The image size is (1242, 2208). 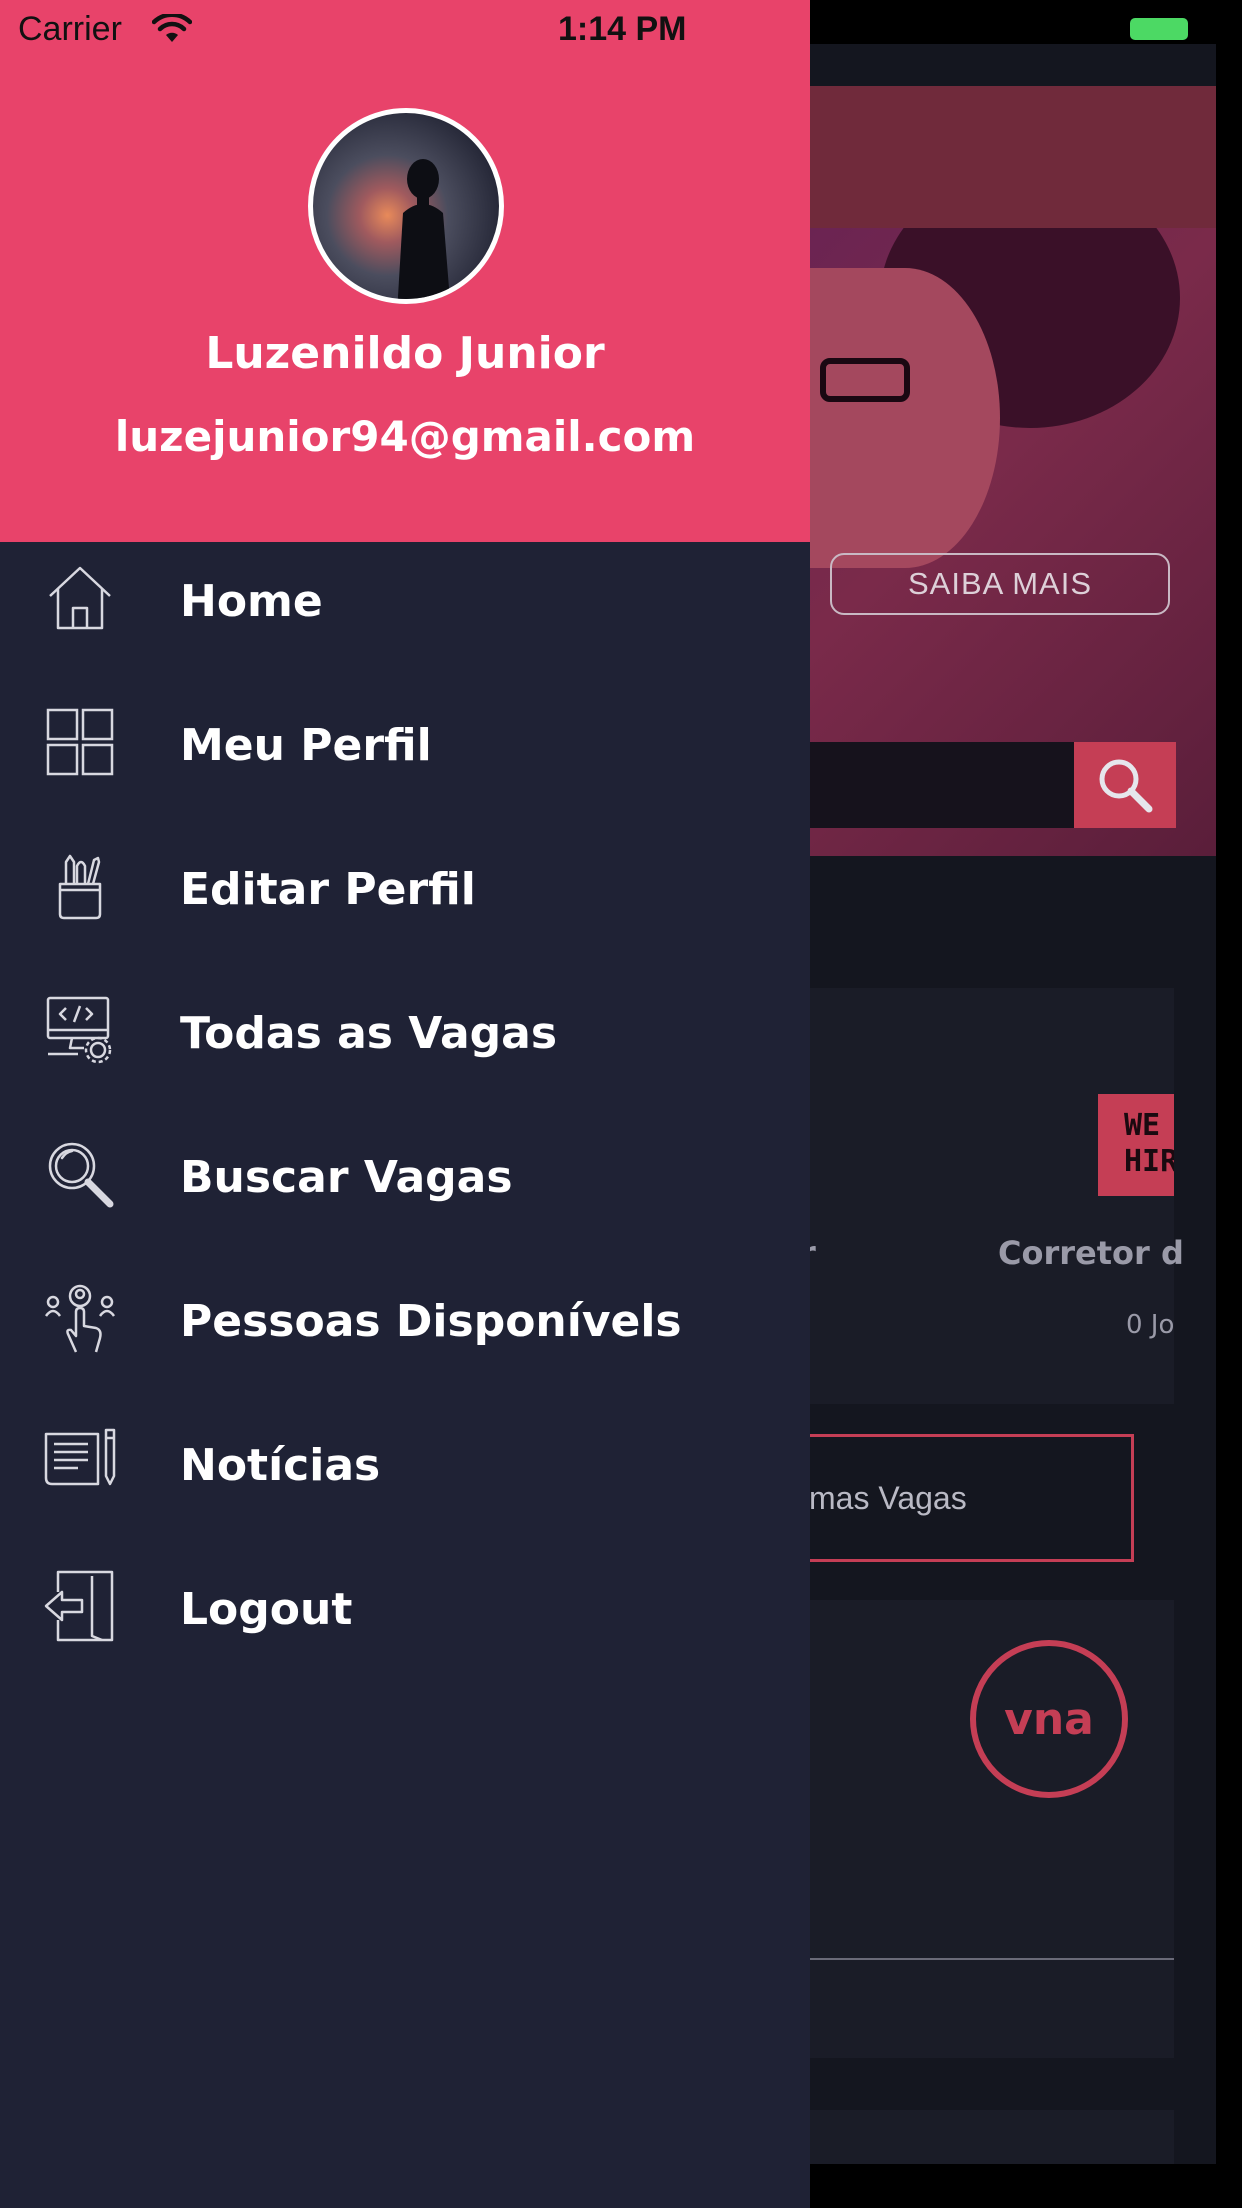 What do you see at coordinates (80, 1462) in the screenshot?
I see `news-icon` at bounding box center [80, 1462].